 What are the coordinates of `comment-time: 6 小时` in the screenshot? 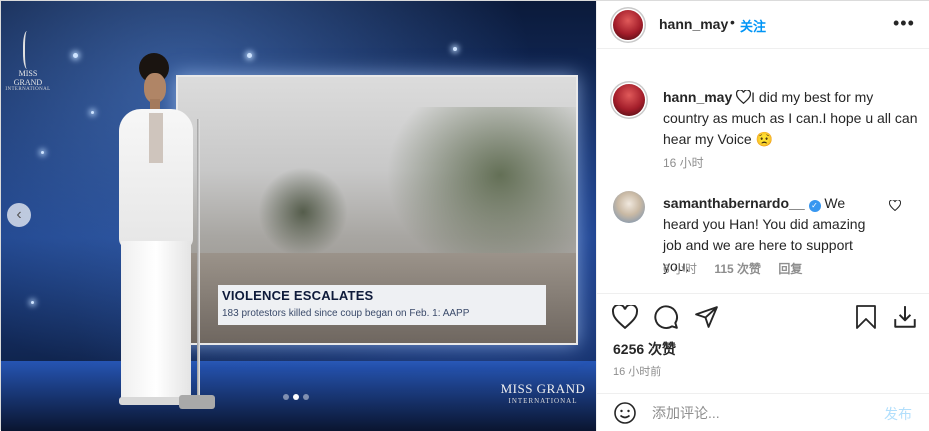 It's located at (680, 269).